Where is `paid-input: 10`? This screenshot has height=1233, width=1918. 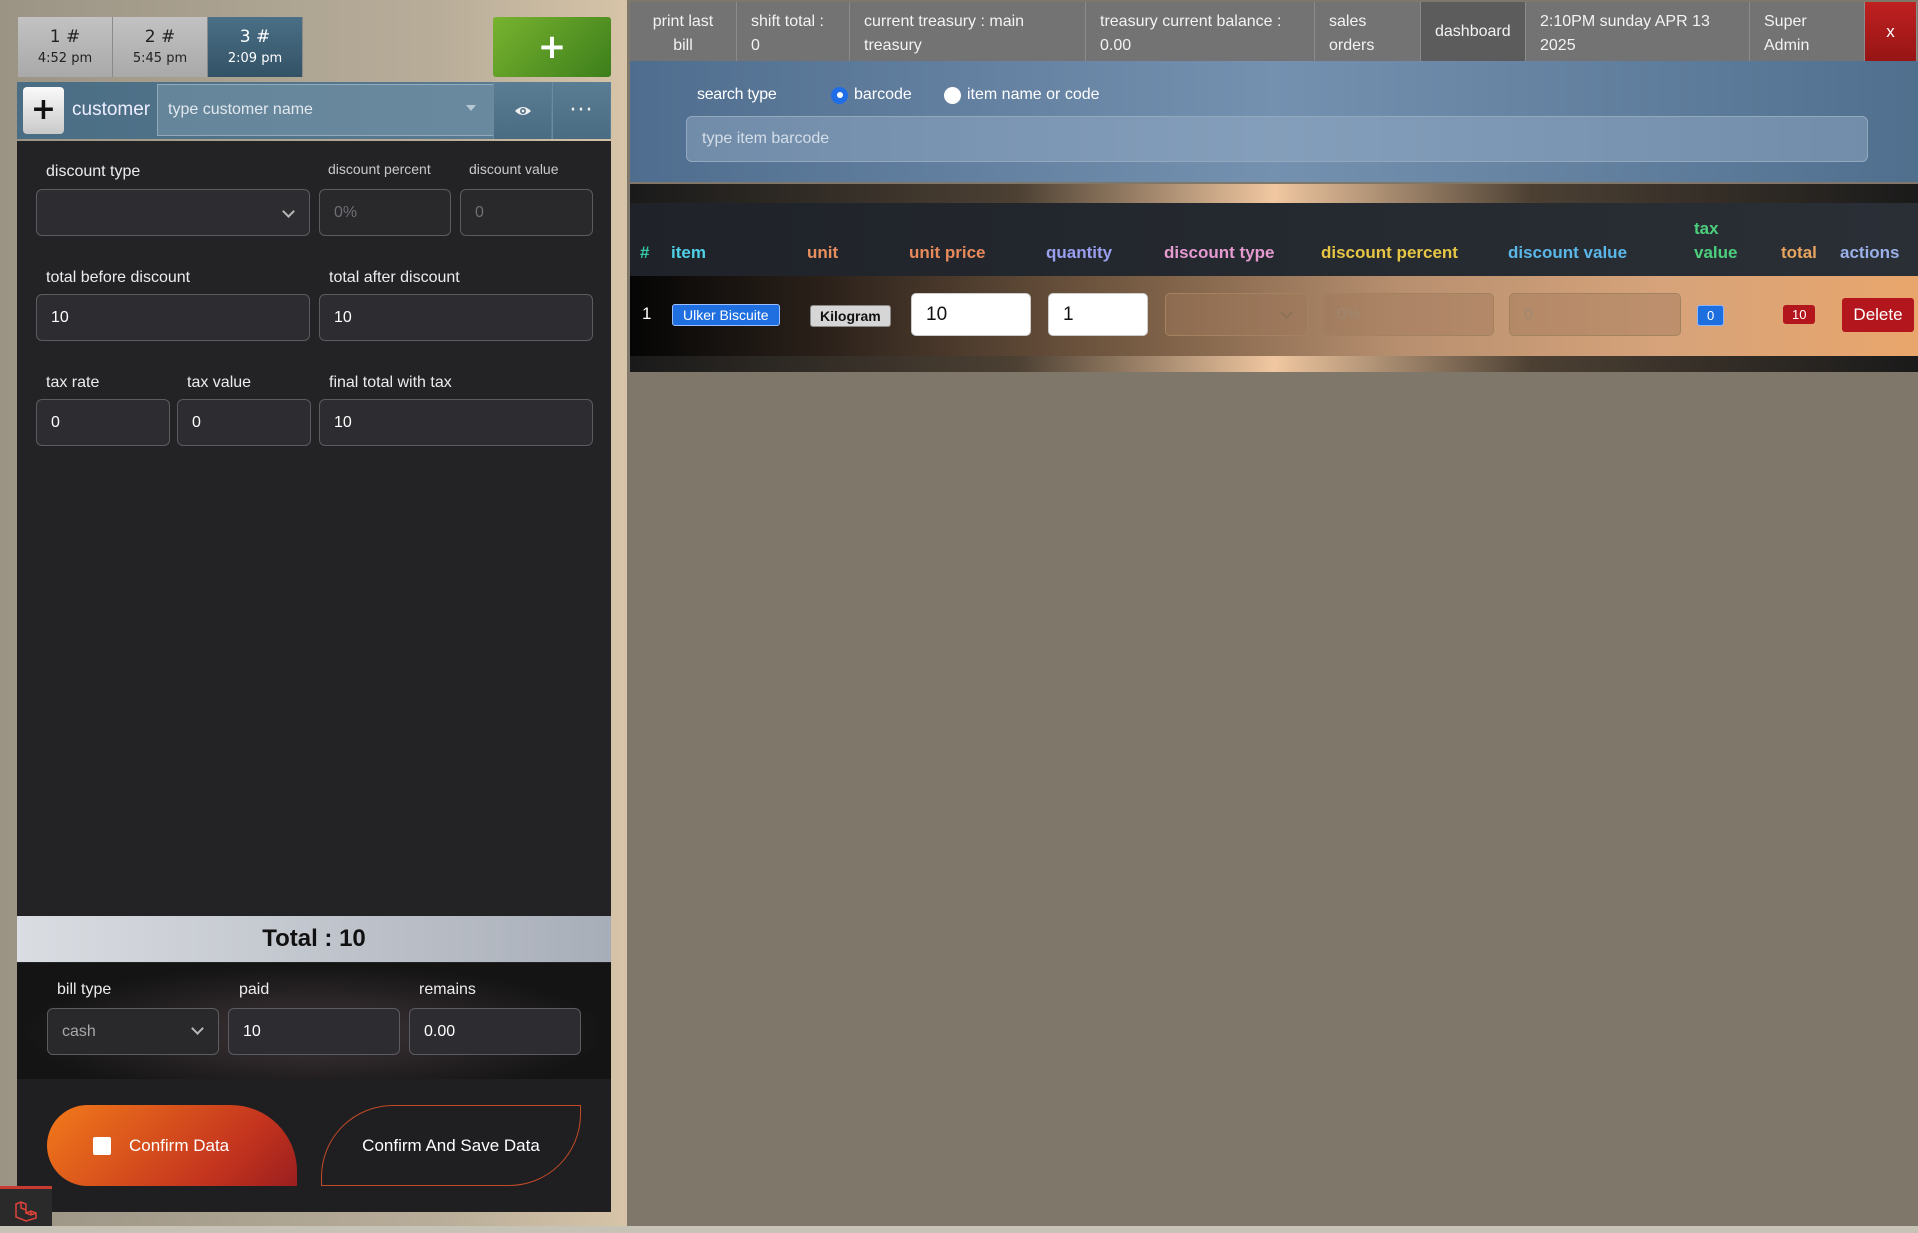 paid-input: 10 is located at coordinates (314, 1031).